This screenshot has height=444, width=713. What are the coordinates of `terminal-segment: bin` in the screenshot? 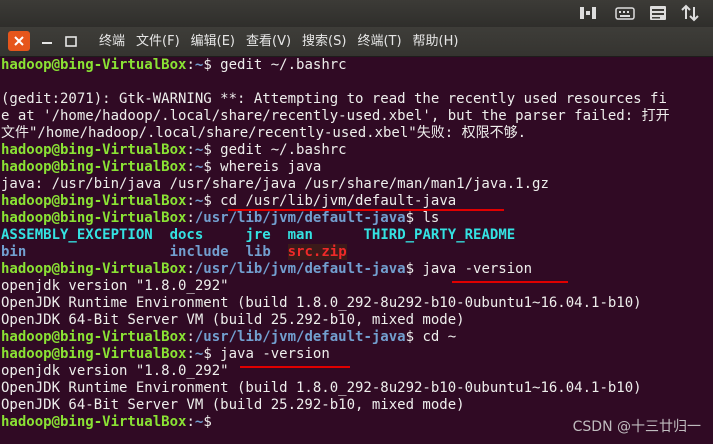 It's located at (14, 252).